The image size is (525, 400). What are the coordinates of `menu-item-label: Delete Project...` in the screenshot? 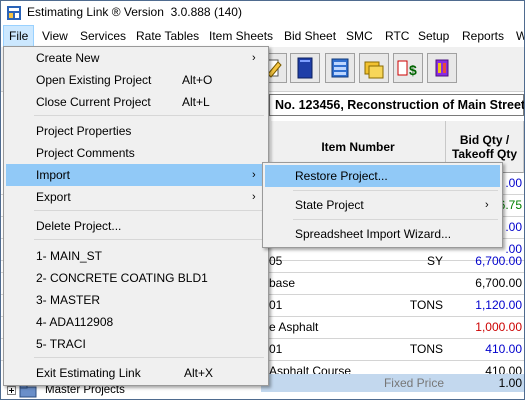 It's located at (79, 226).